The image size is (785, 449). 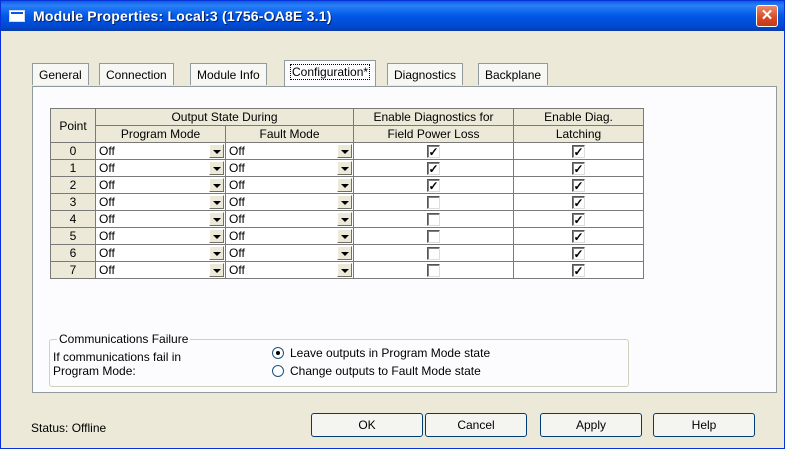 I want to click on col-point-header: Point, so click(x=73, y=125).